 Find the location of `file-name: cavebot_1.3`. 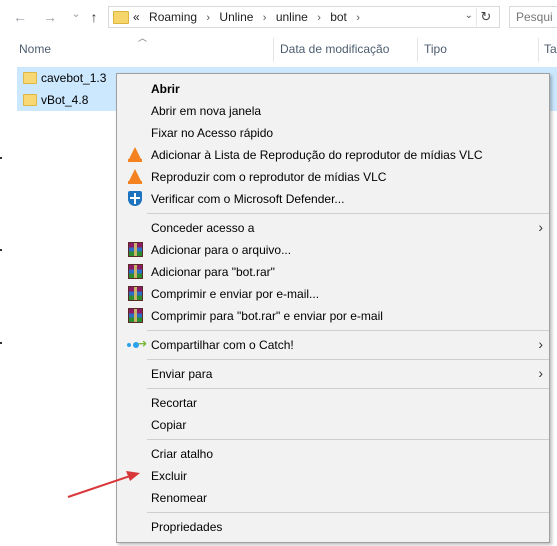

file-name: cavebot_1.3 is located at coordinates (74, 78).